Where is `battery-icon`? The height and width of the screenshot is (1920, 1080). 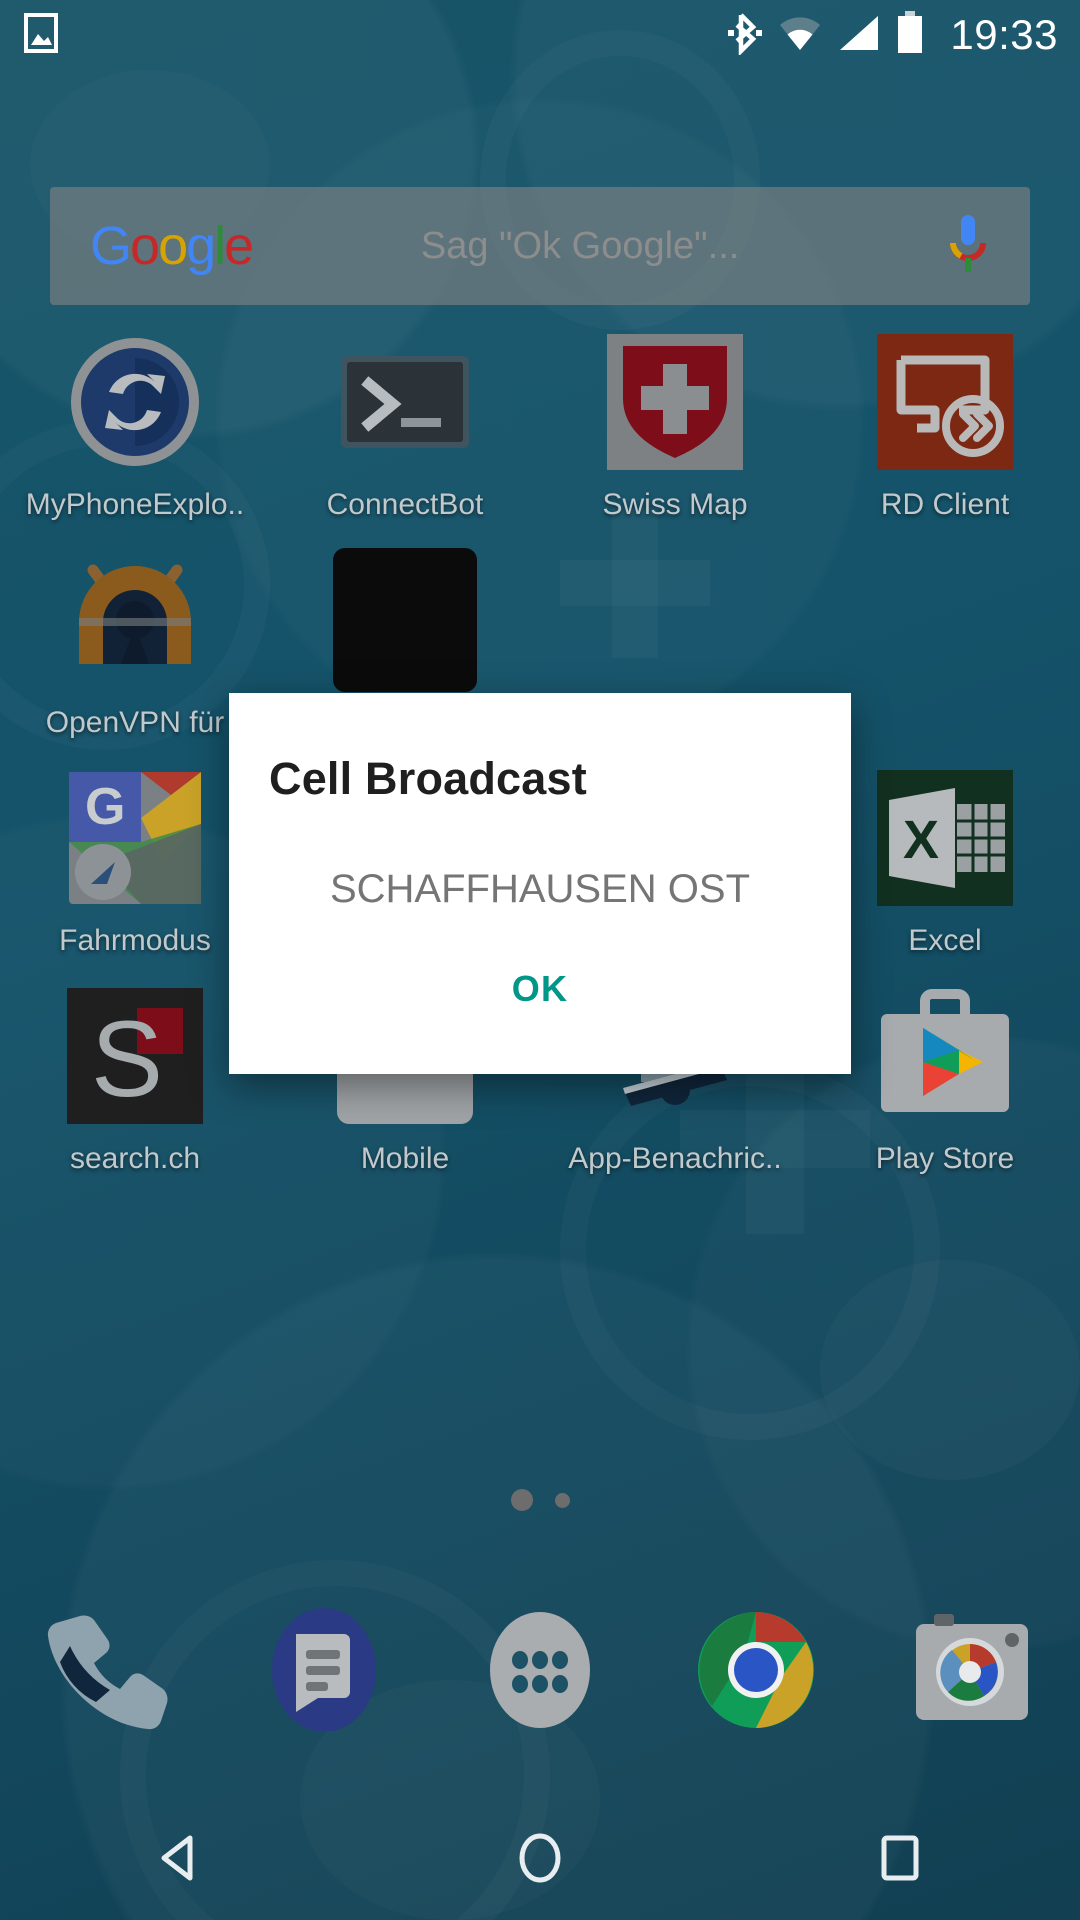 battery-icon is located at coordinates (910, 35).